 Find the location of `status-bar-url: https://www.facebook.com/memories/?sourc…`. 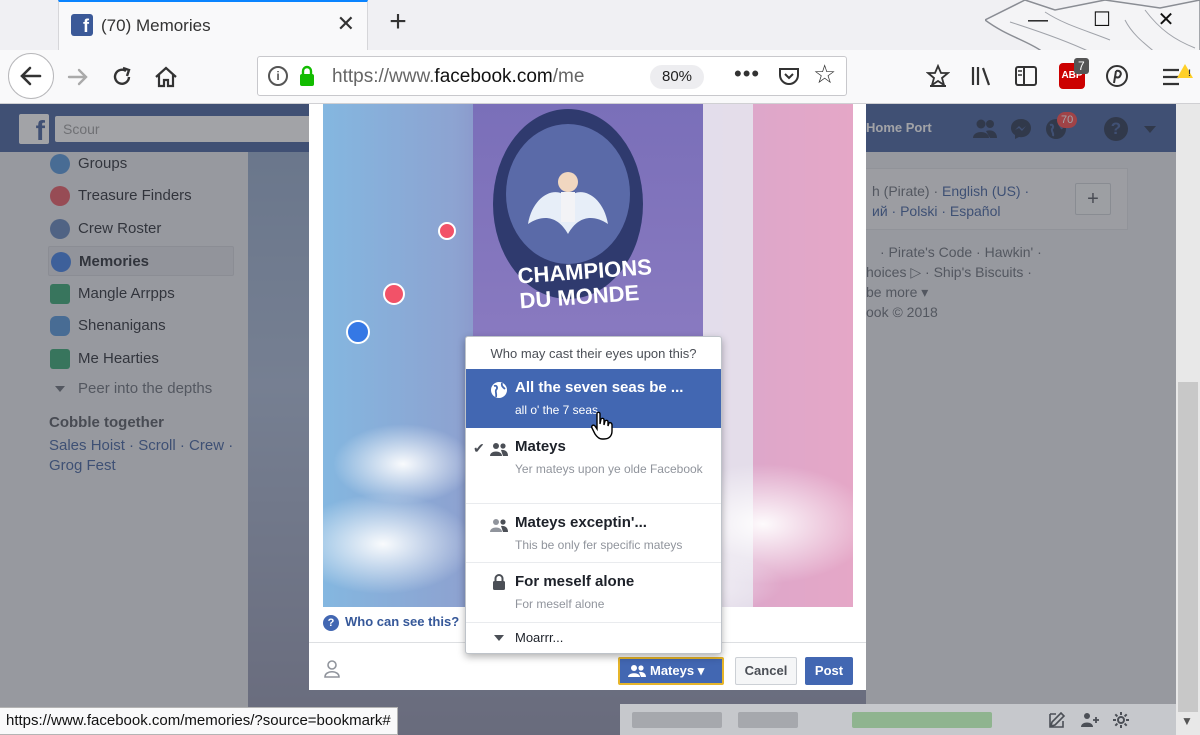

status-bar-url: https://www.facebook.com/memories/?sourc… is located at coordinates (199, 721).